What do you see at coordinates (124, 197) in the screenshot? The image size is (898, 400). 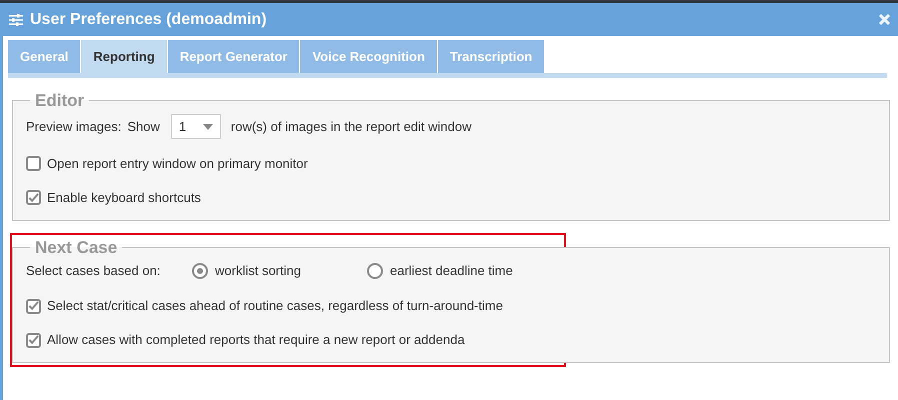 I see `checkbox-label: Enable keyboard shortcuts` at bounding box center [124, 197].